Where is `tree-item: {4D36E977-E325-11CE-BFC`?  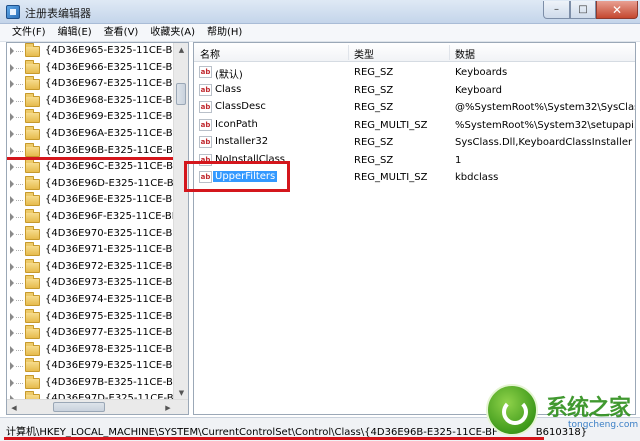
tree-item: {4D36E977-E325-11CE-BFC is located at coordinates (96, 333).